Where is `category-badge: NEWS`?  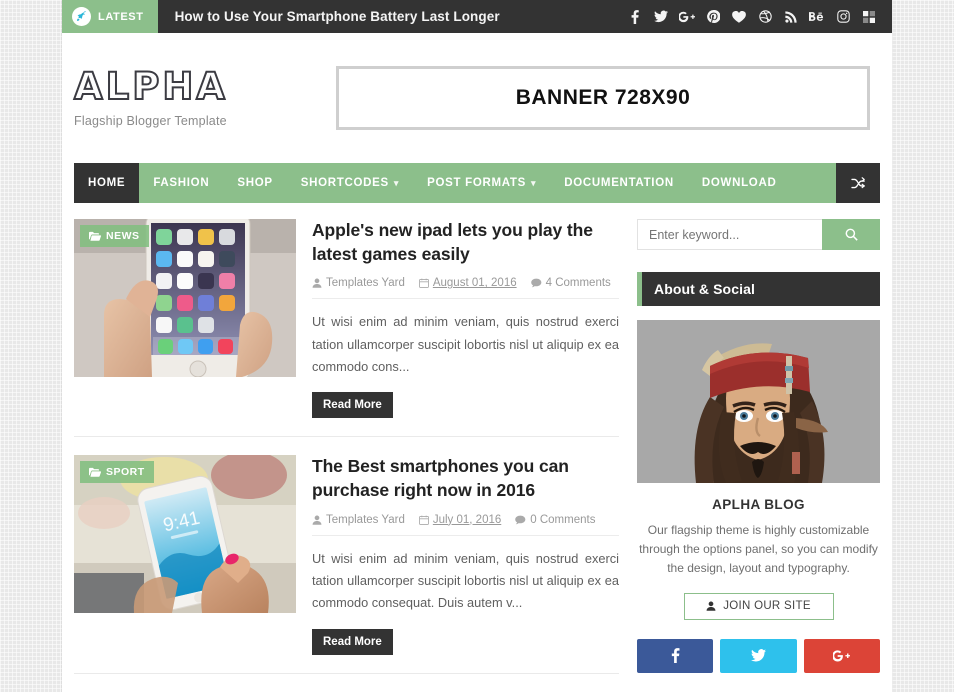
category-badge: NEWS is located at coordinates (114, 236).